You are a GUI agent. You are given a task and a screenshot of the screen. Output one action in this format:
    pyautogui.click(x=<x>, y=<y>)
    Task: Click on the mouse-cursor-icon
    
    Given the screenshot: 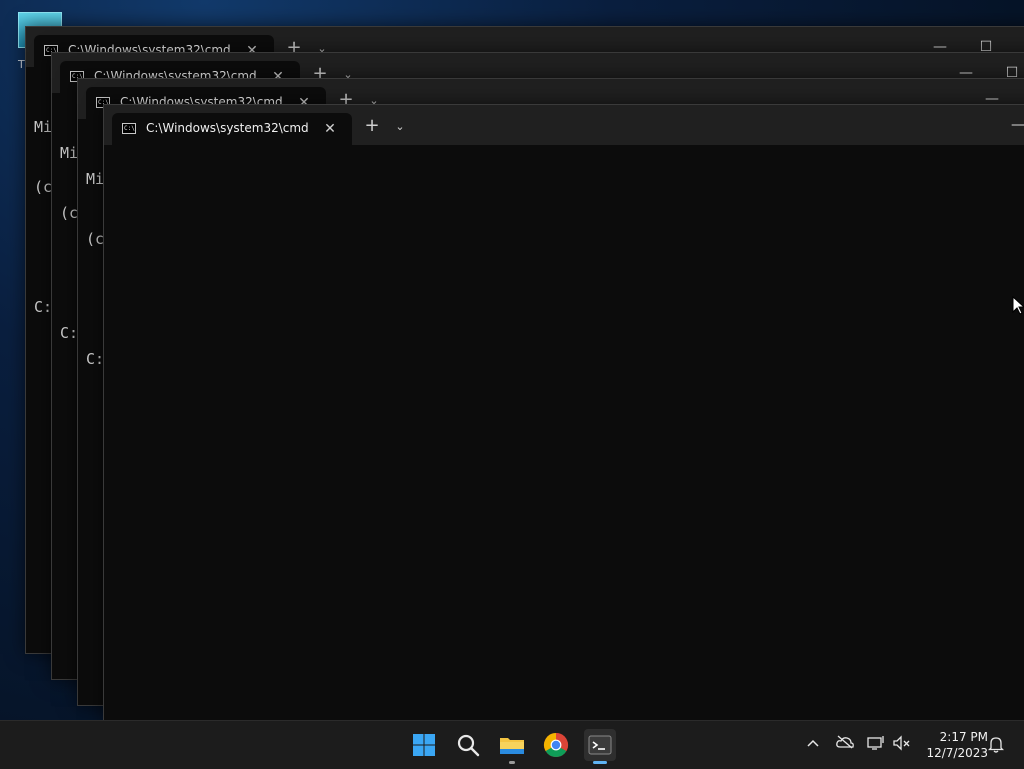 What is the action you would take?
    pyautogui.click(x=1018, y=305)
    